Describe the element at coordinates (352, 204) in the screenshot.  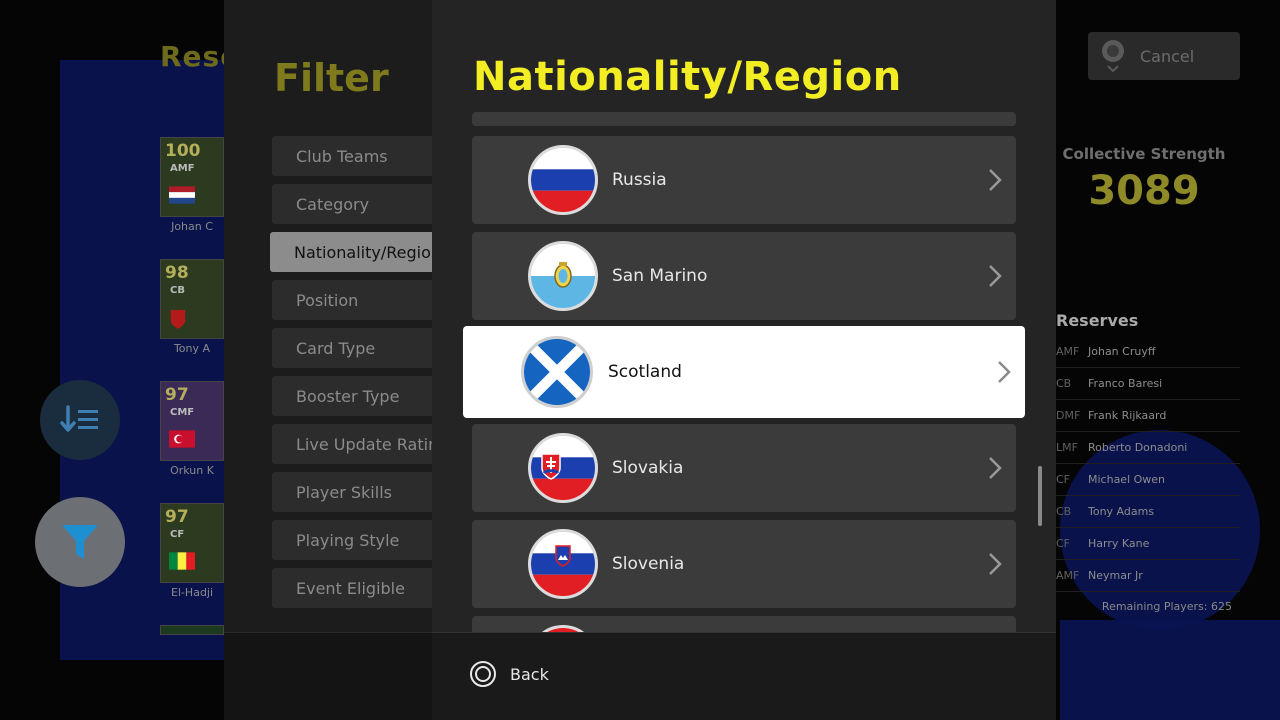
I see `filter-item-category: Category` at that location.